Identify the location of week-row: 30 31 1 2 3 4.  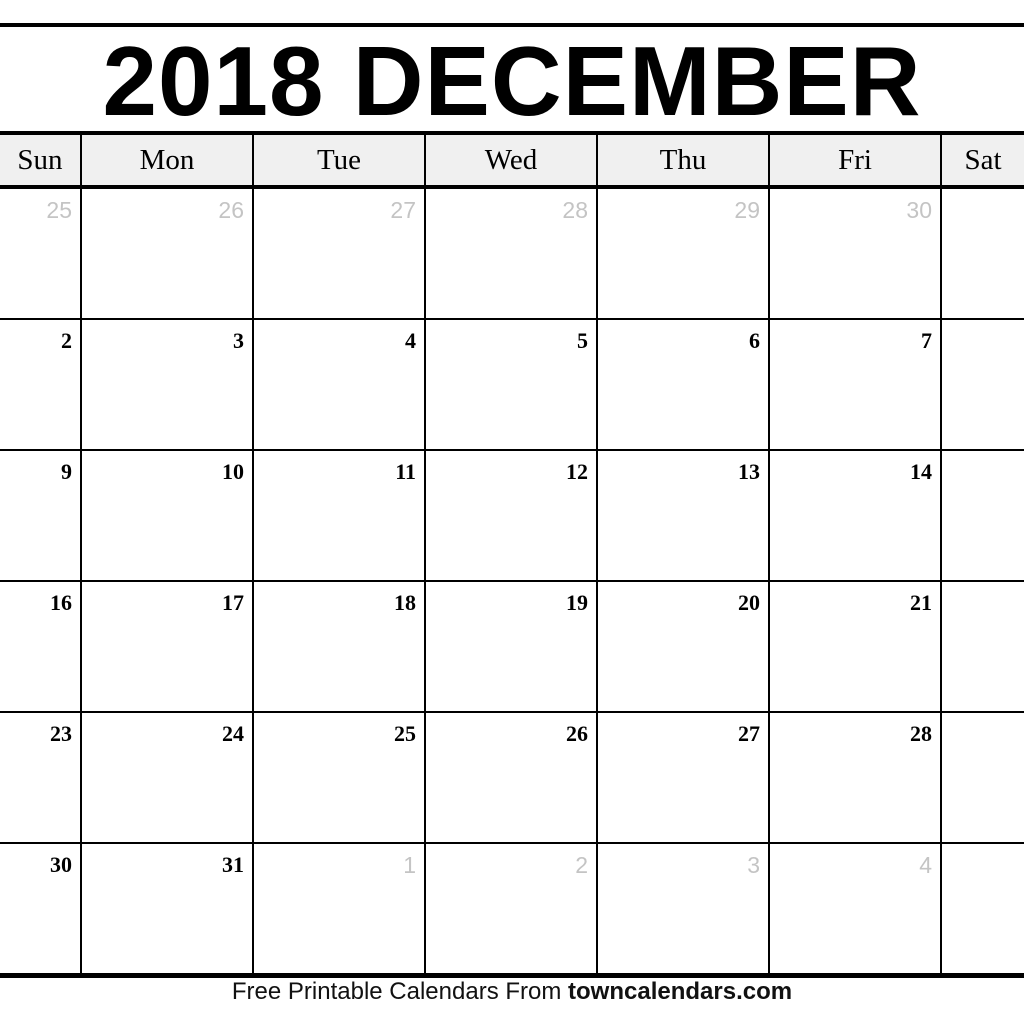
(512, 911).